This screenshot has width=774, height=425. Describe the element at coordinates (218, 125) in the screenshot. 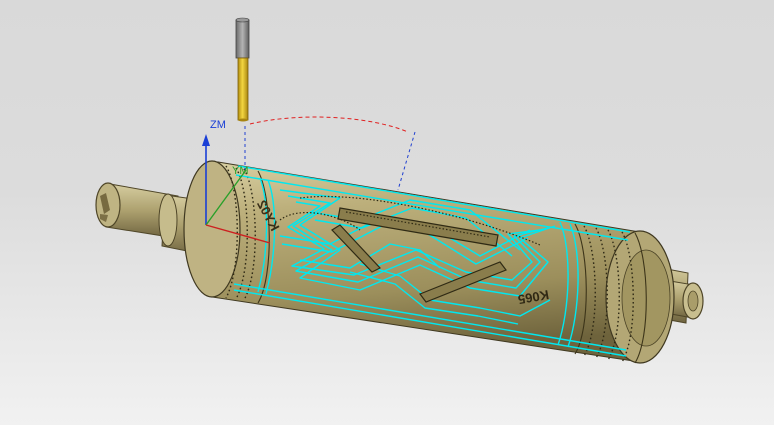

I see `z-axis-label: ZM` at that location.